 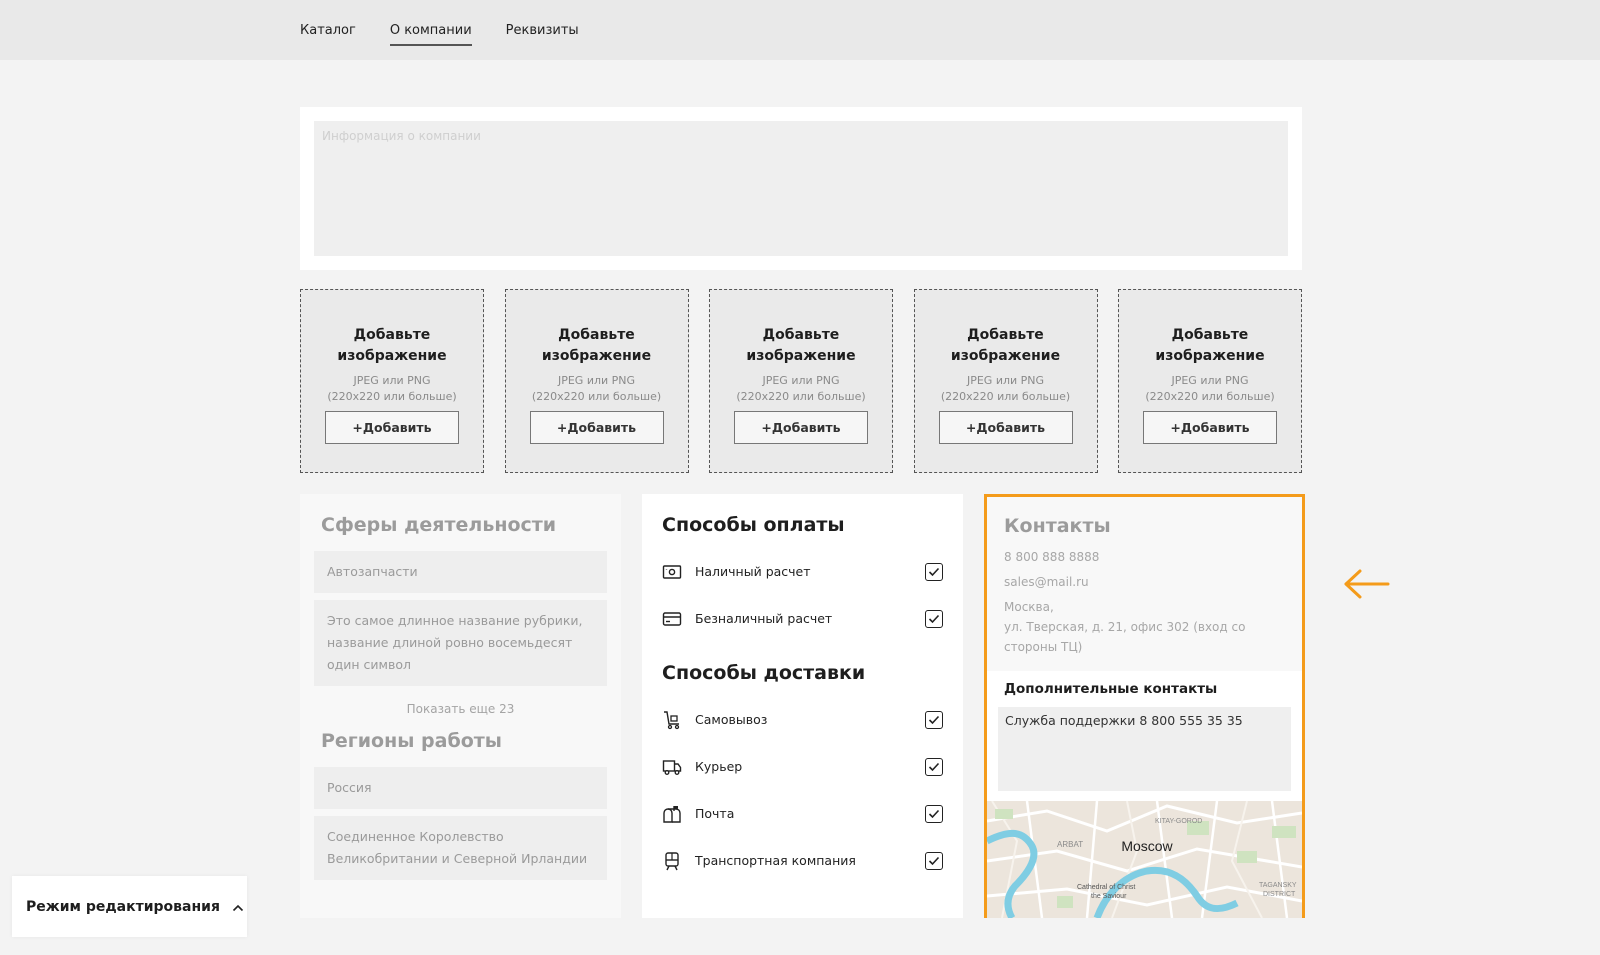 I want to click on chevron-up-icon, so click(x=238, y=906).